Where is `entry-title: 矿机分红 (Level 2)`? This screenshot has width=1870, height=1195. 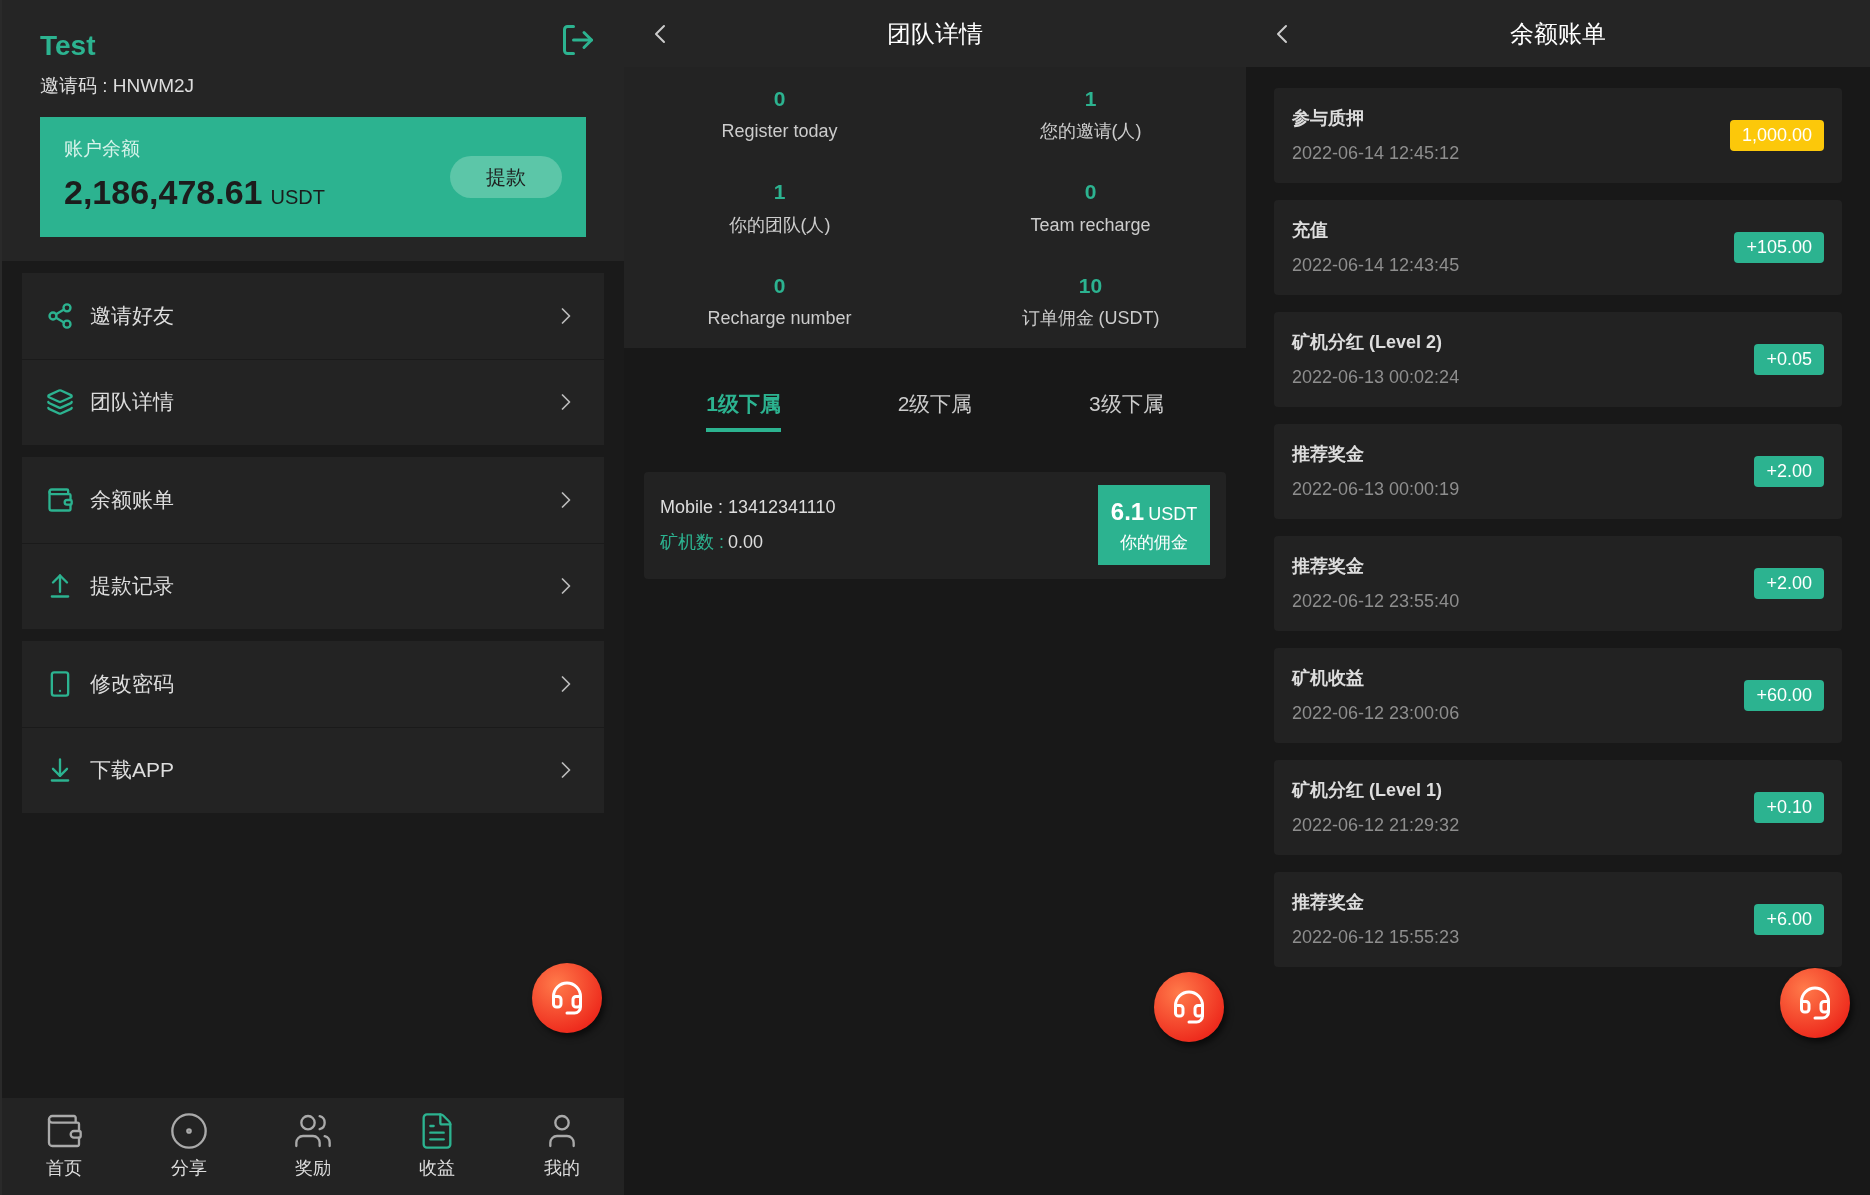
entry-title: 矿机分红 (Level 2) is located at coordinates (1368, 342).